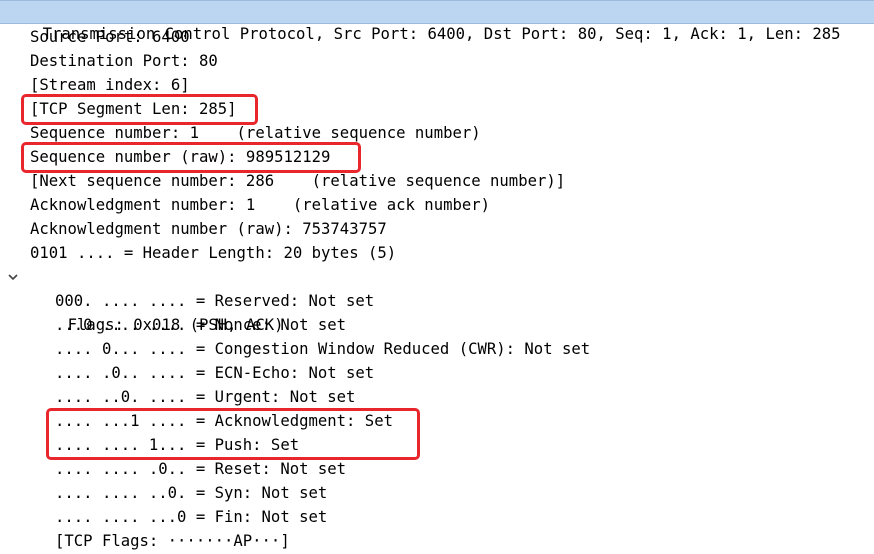  I want to click on flag-reset: .... .... .0.. = Reset: Not set, so click(437, 469).